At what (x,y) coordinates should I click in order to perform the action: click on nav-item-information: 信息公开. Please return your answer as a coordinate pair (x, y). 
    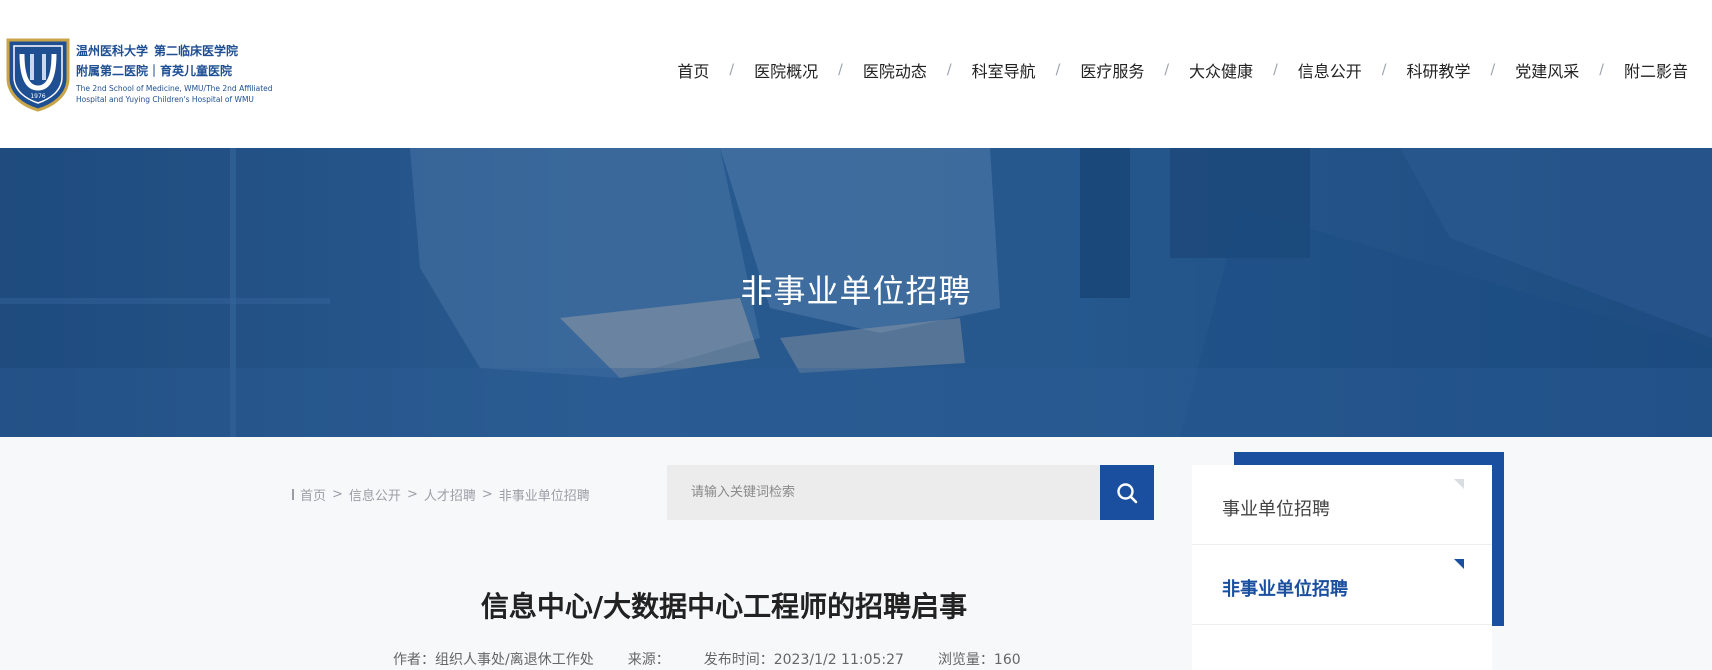
    Looking at the image, I should click on (1330, 70).